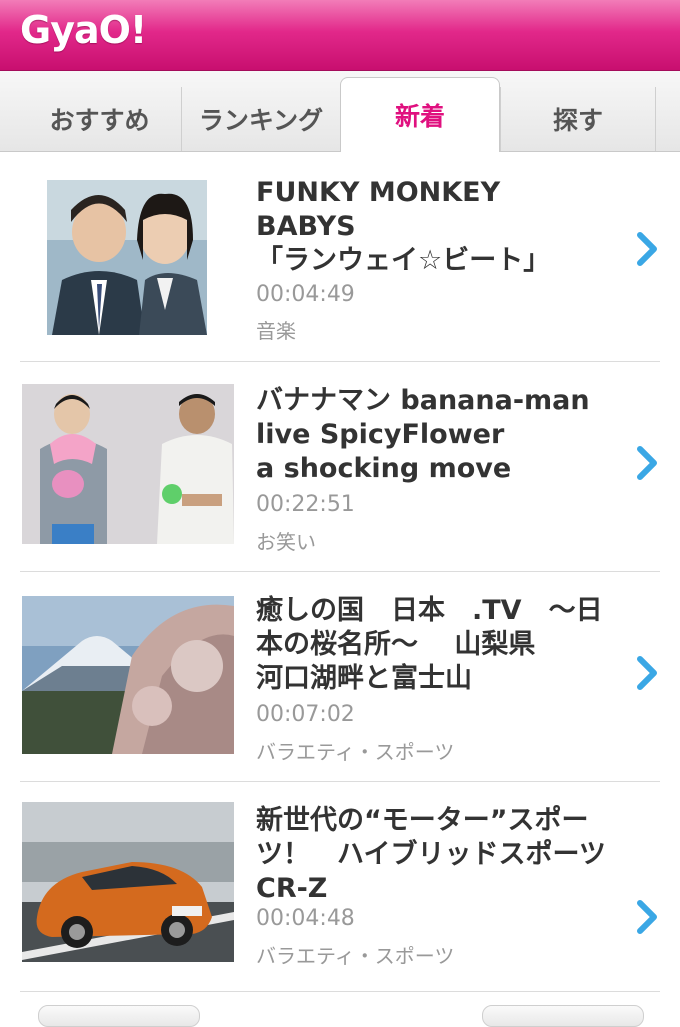 This screenshot has width=680, height=1027. Describe the element at coordinates (261, 119) in the screenshot. I see `tab-ranking: ランキング` at that location.